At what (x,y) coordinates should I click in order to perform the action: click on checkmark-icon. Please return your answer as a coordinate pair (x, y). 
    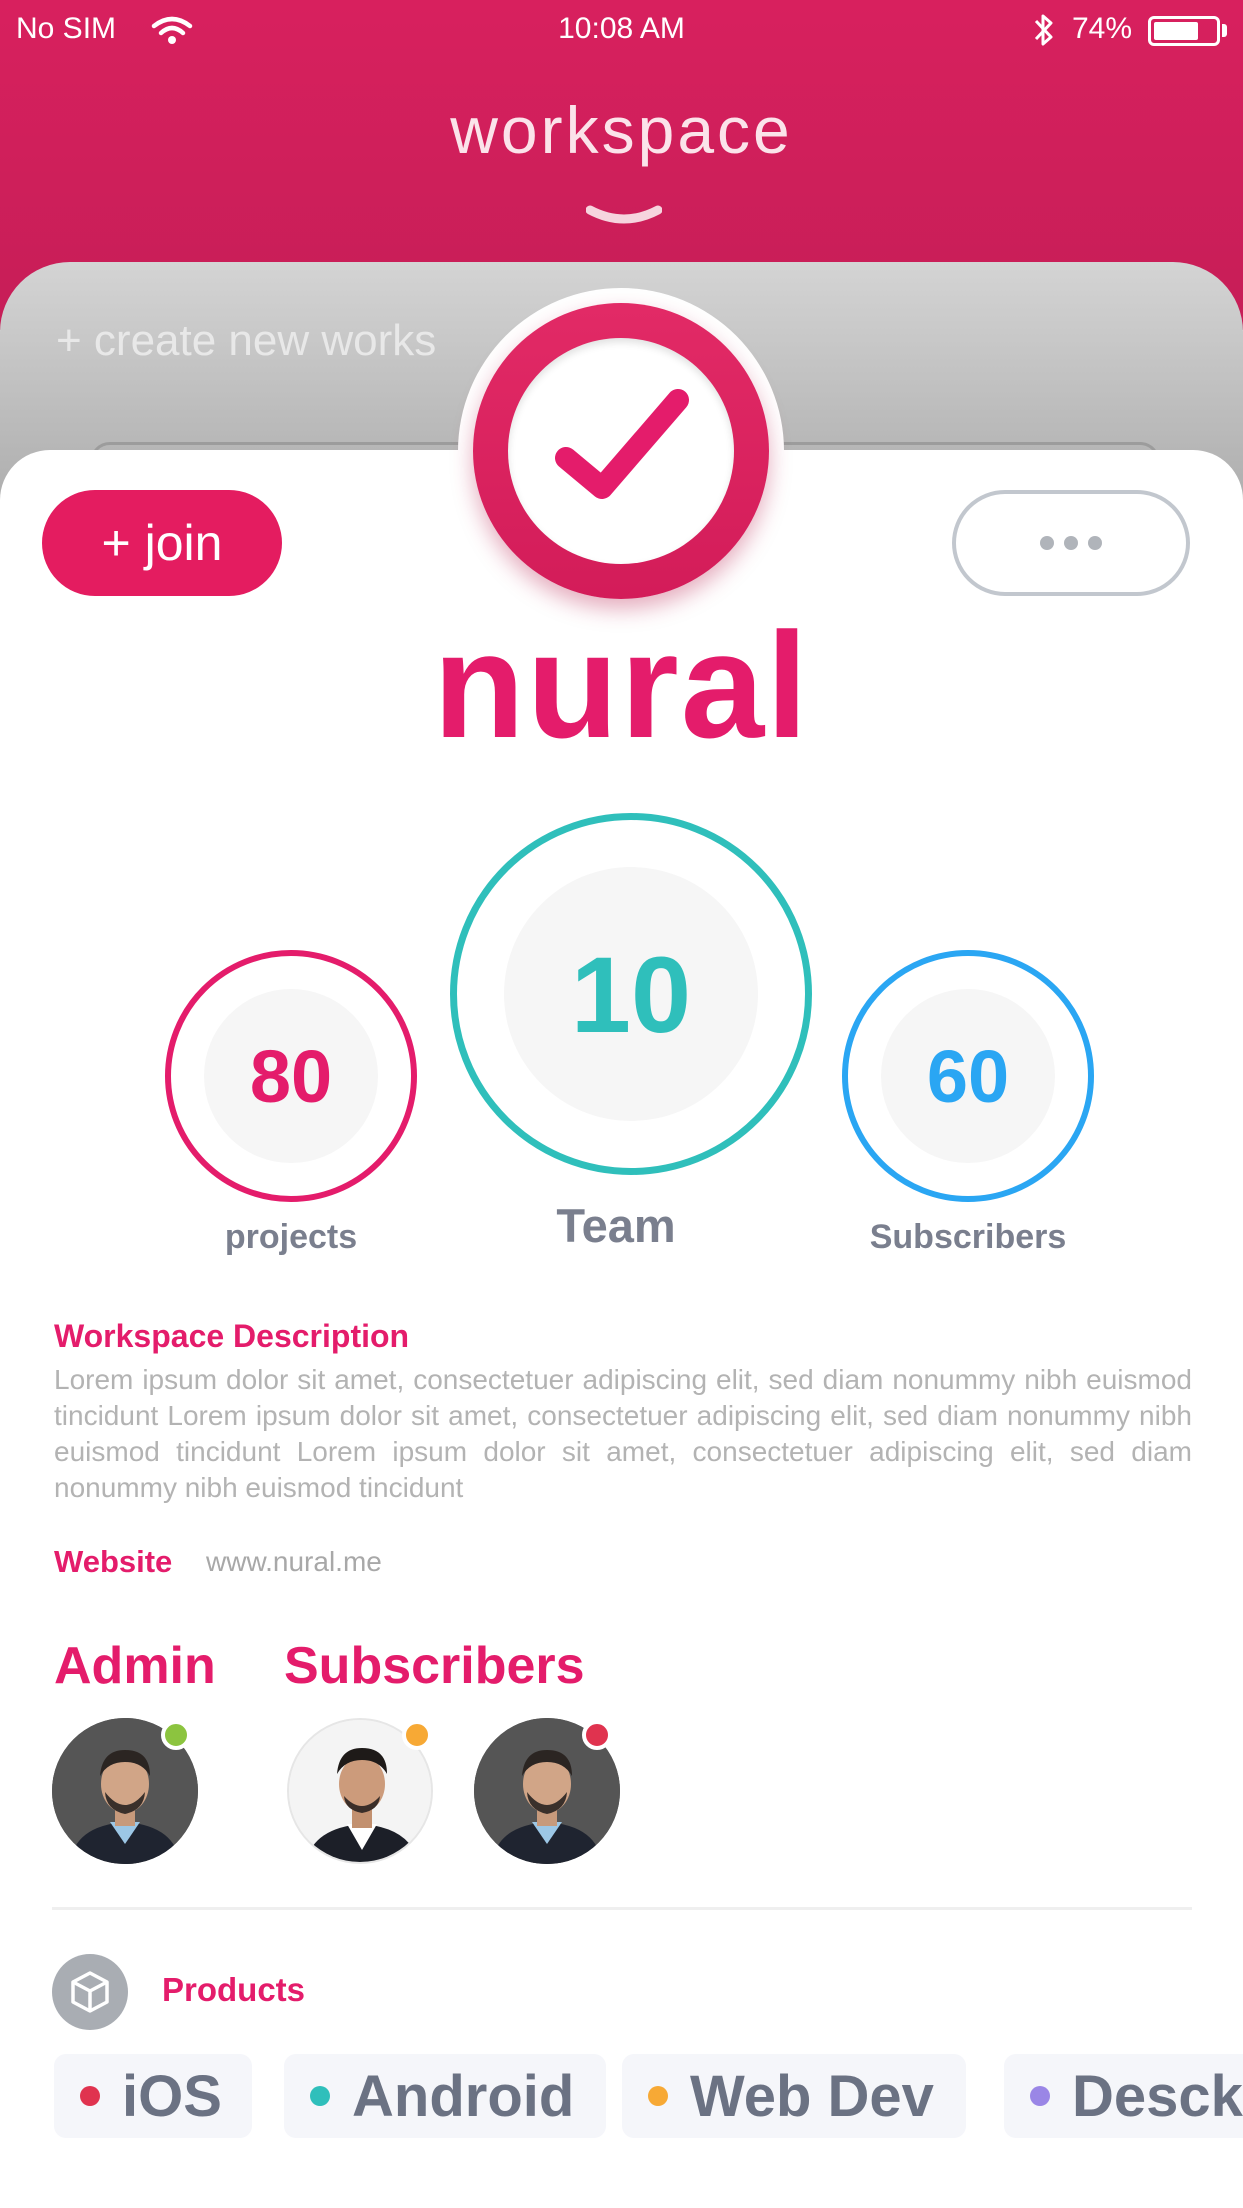
    Looking at the image, I should click on (622, 444).